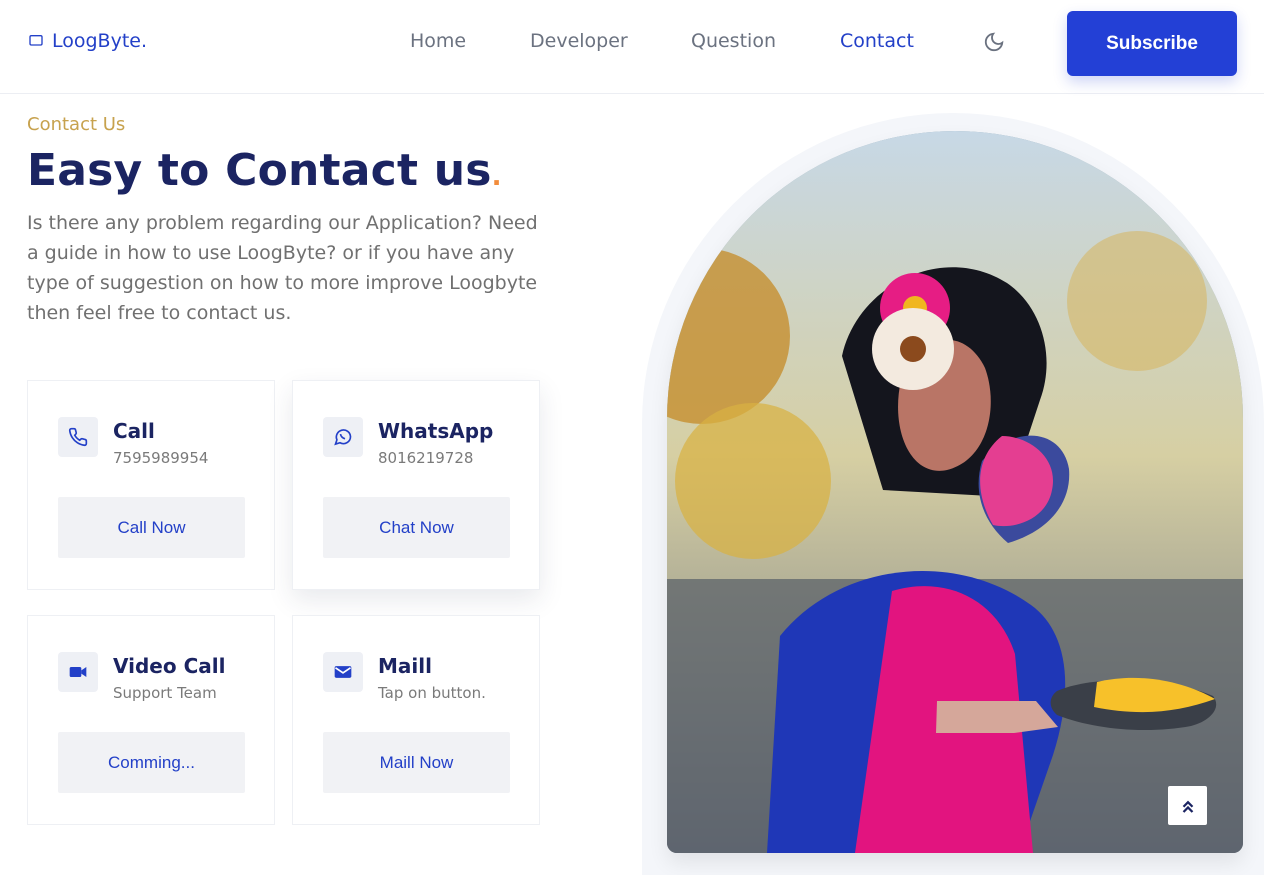 Image resolution: width=1264 pixels, height=875 pixels. I want to click on card-subtitle: Support Team, so click(165, 693).